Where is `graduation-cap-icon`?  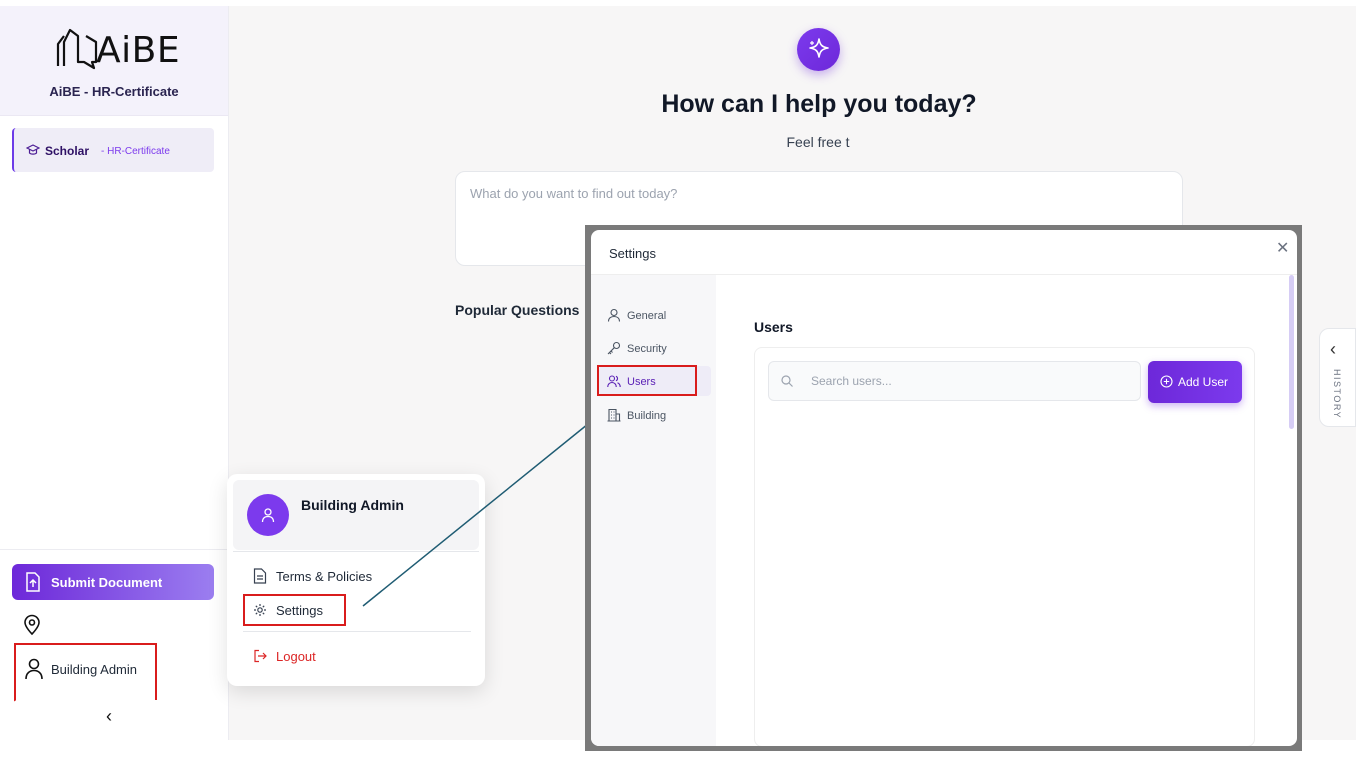
graduation-cap-icon is located at coordinates (33, 149).